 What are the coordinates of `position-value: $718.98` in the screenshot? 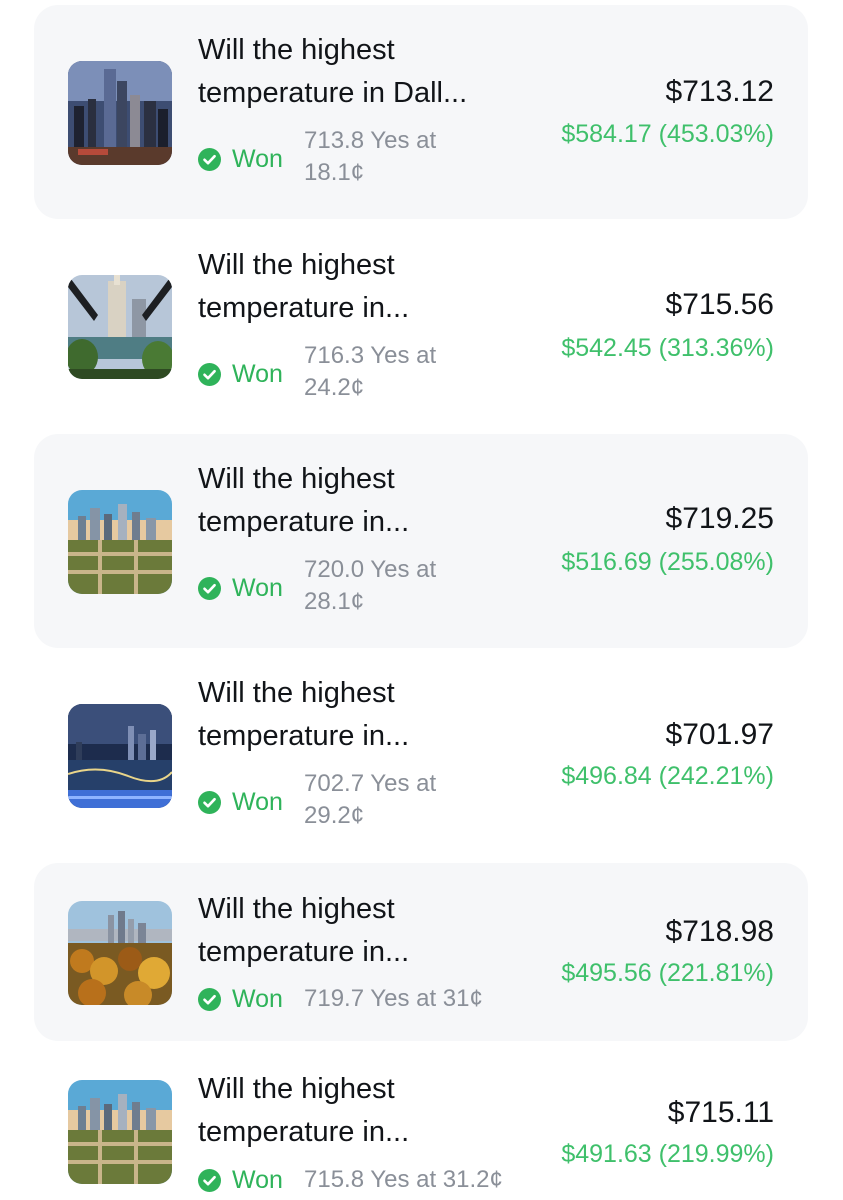 It's located at (719, 931).